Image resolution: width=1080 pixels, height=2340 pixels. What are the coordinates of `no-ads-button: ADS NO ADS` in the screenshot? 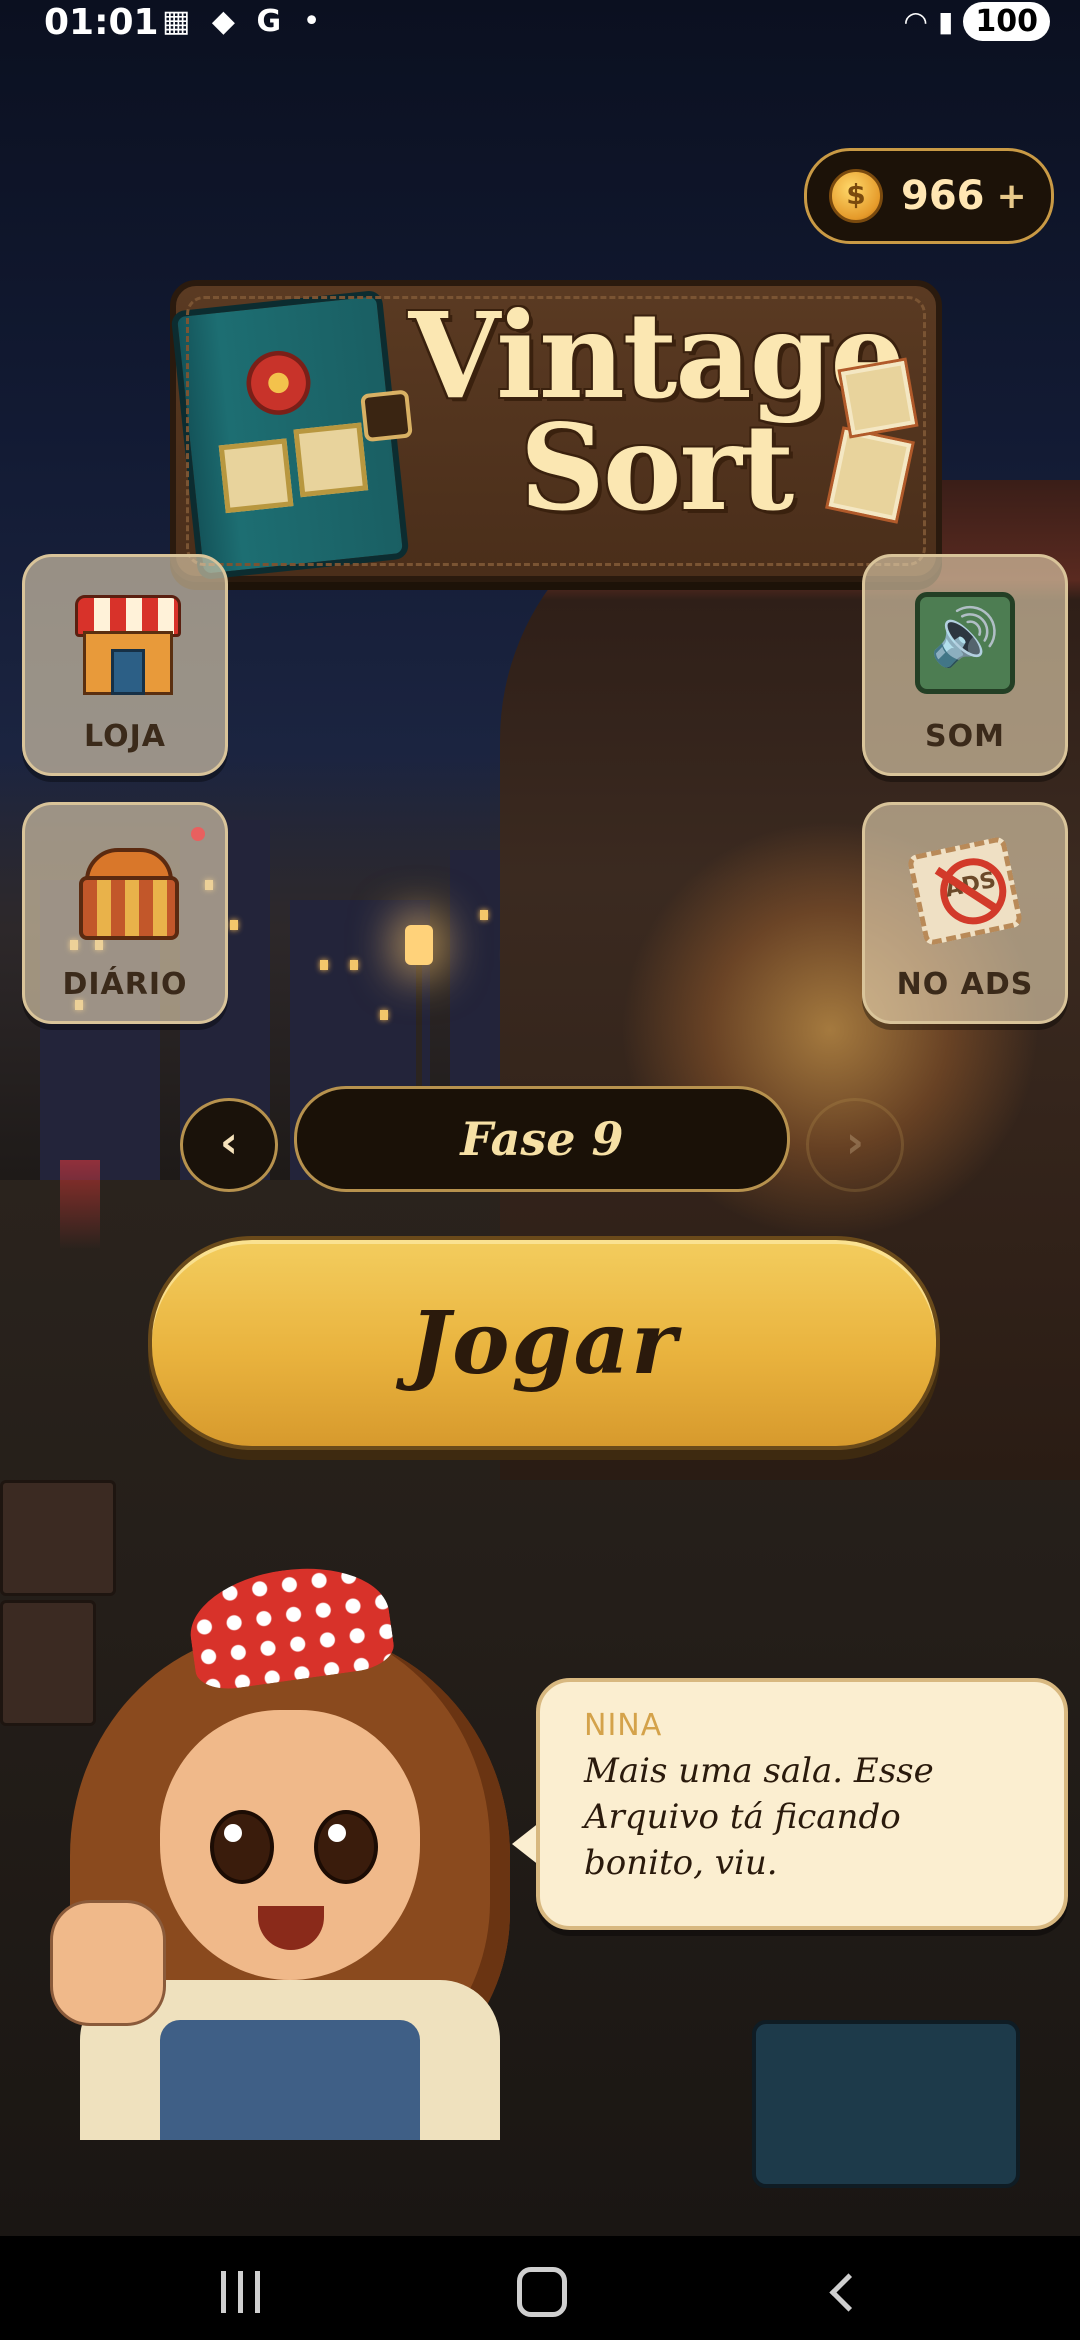 It's located at (965, 913).